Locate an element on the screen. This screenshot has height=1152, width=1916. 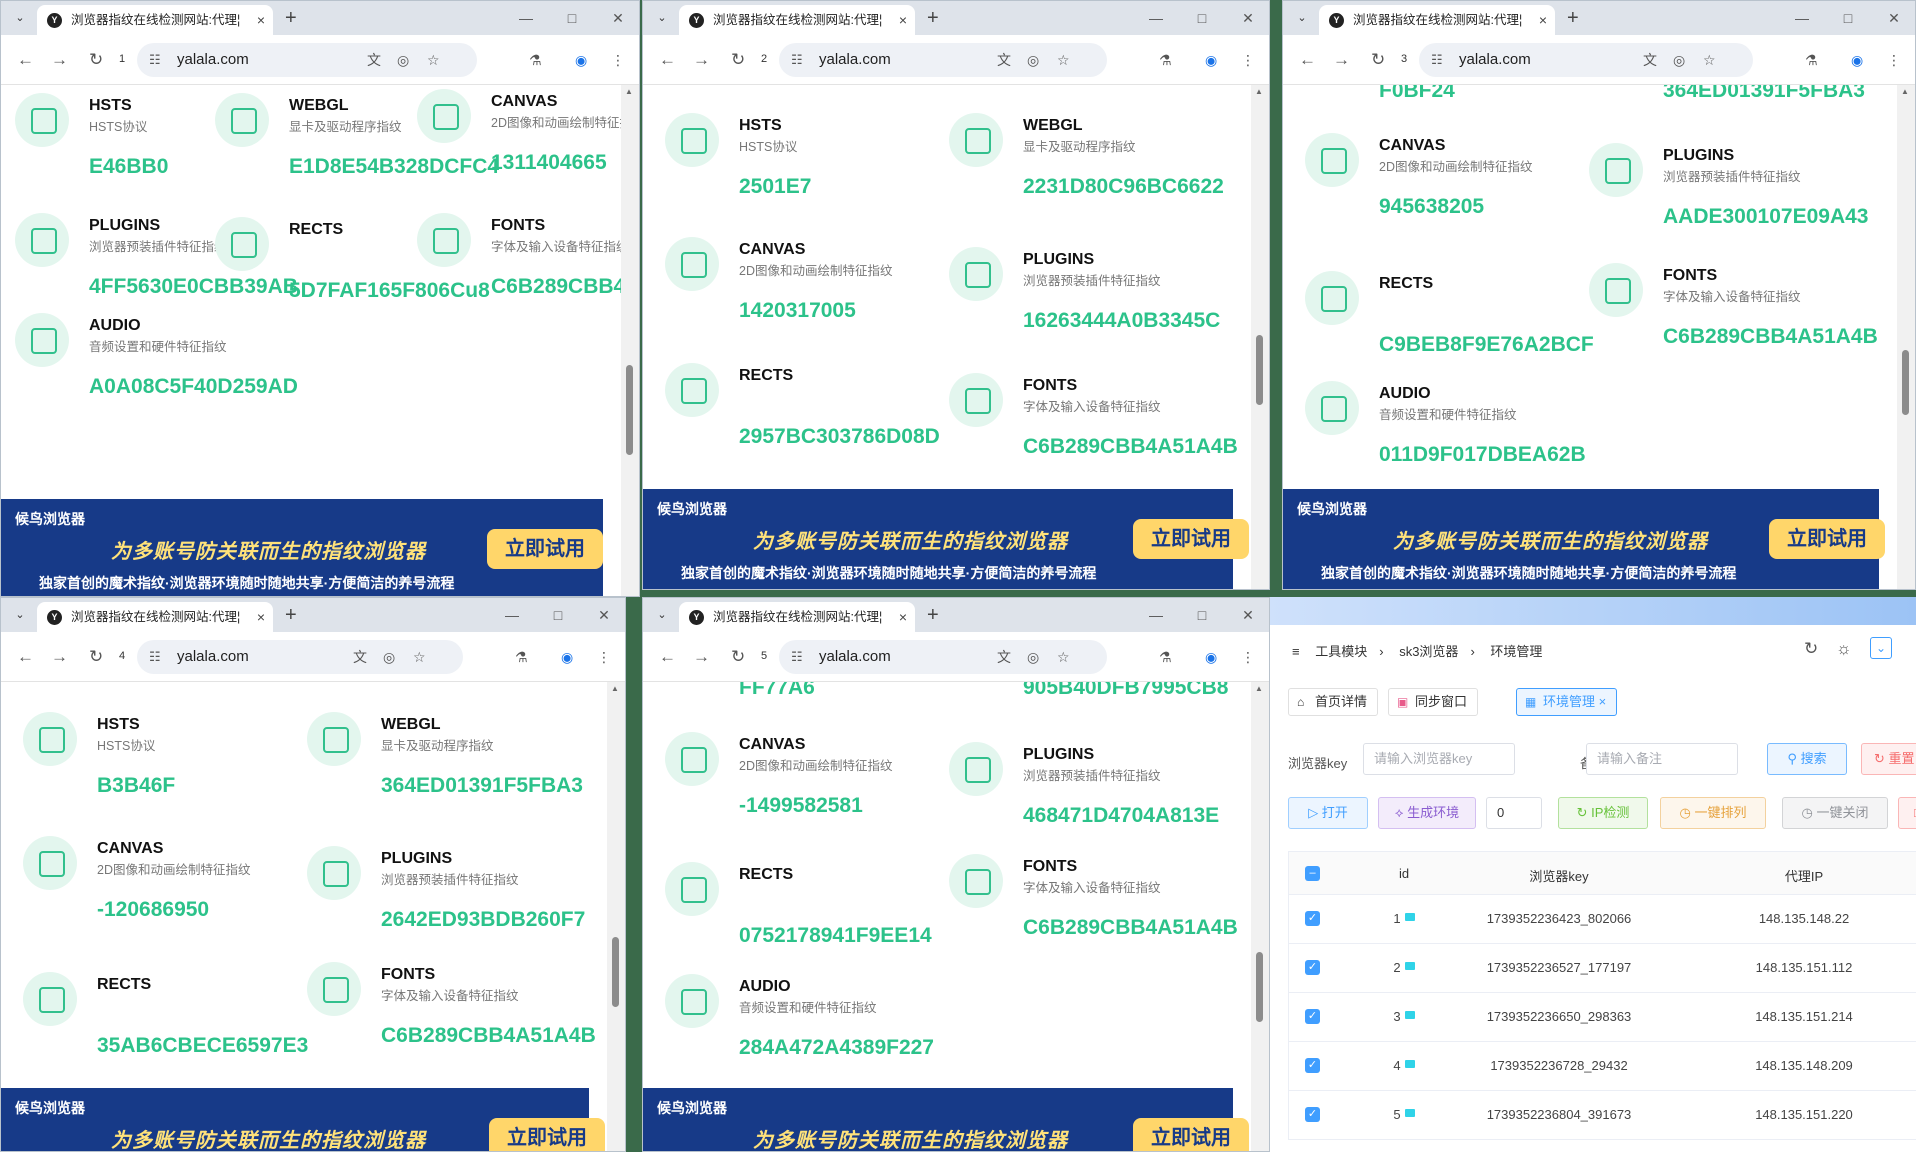
theme-toggle-icon: ☼ is located at coordinates (1844, 649).